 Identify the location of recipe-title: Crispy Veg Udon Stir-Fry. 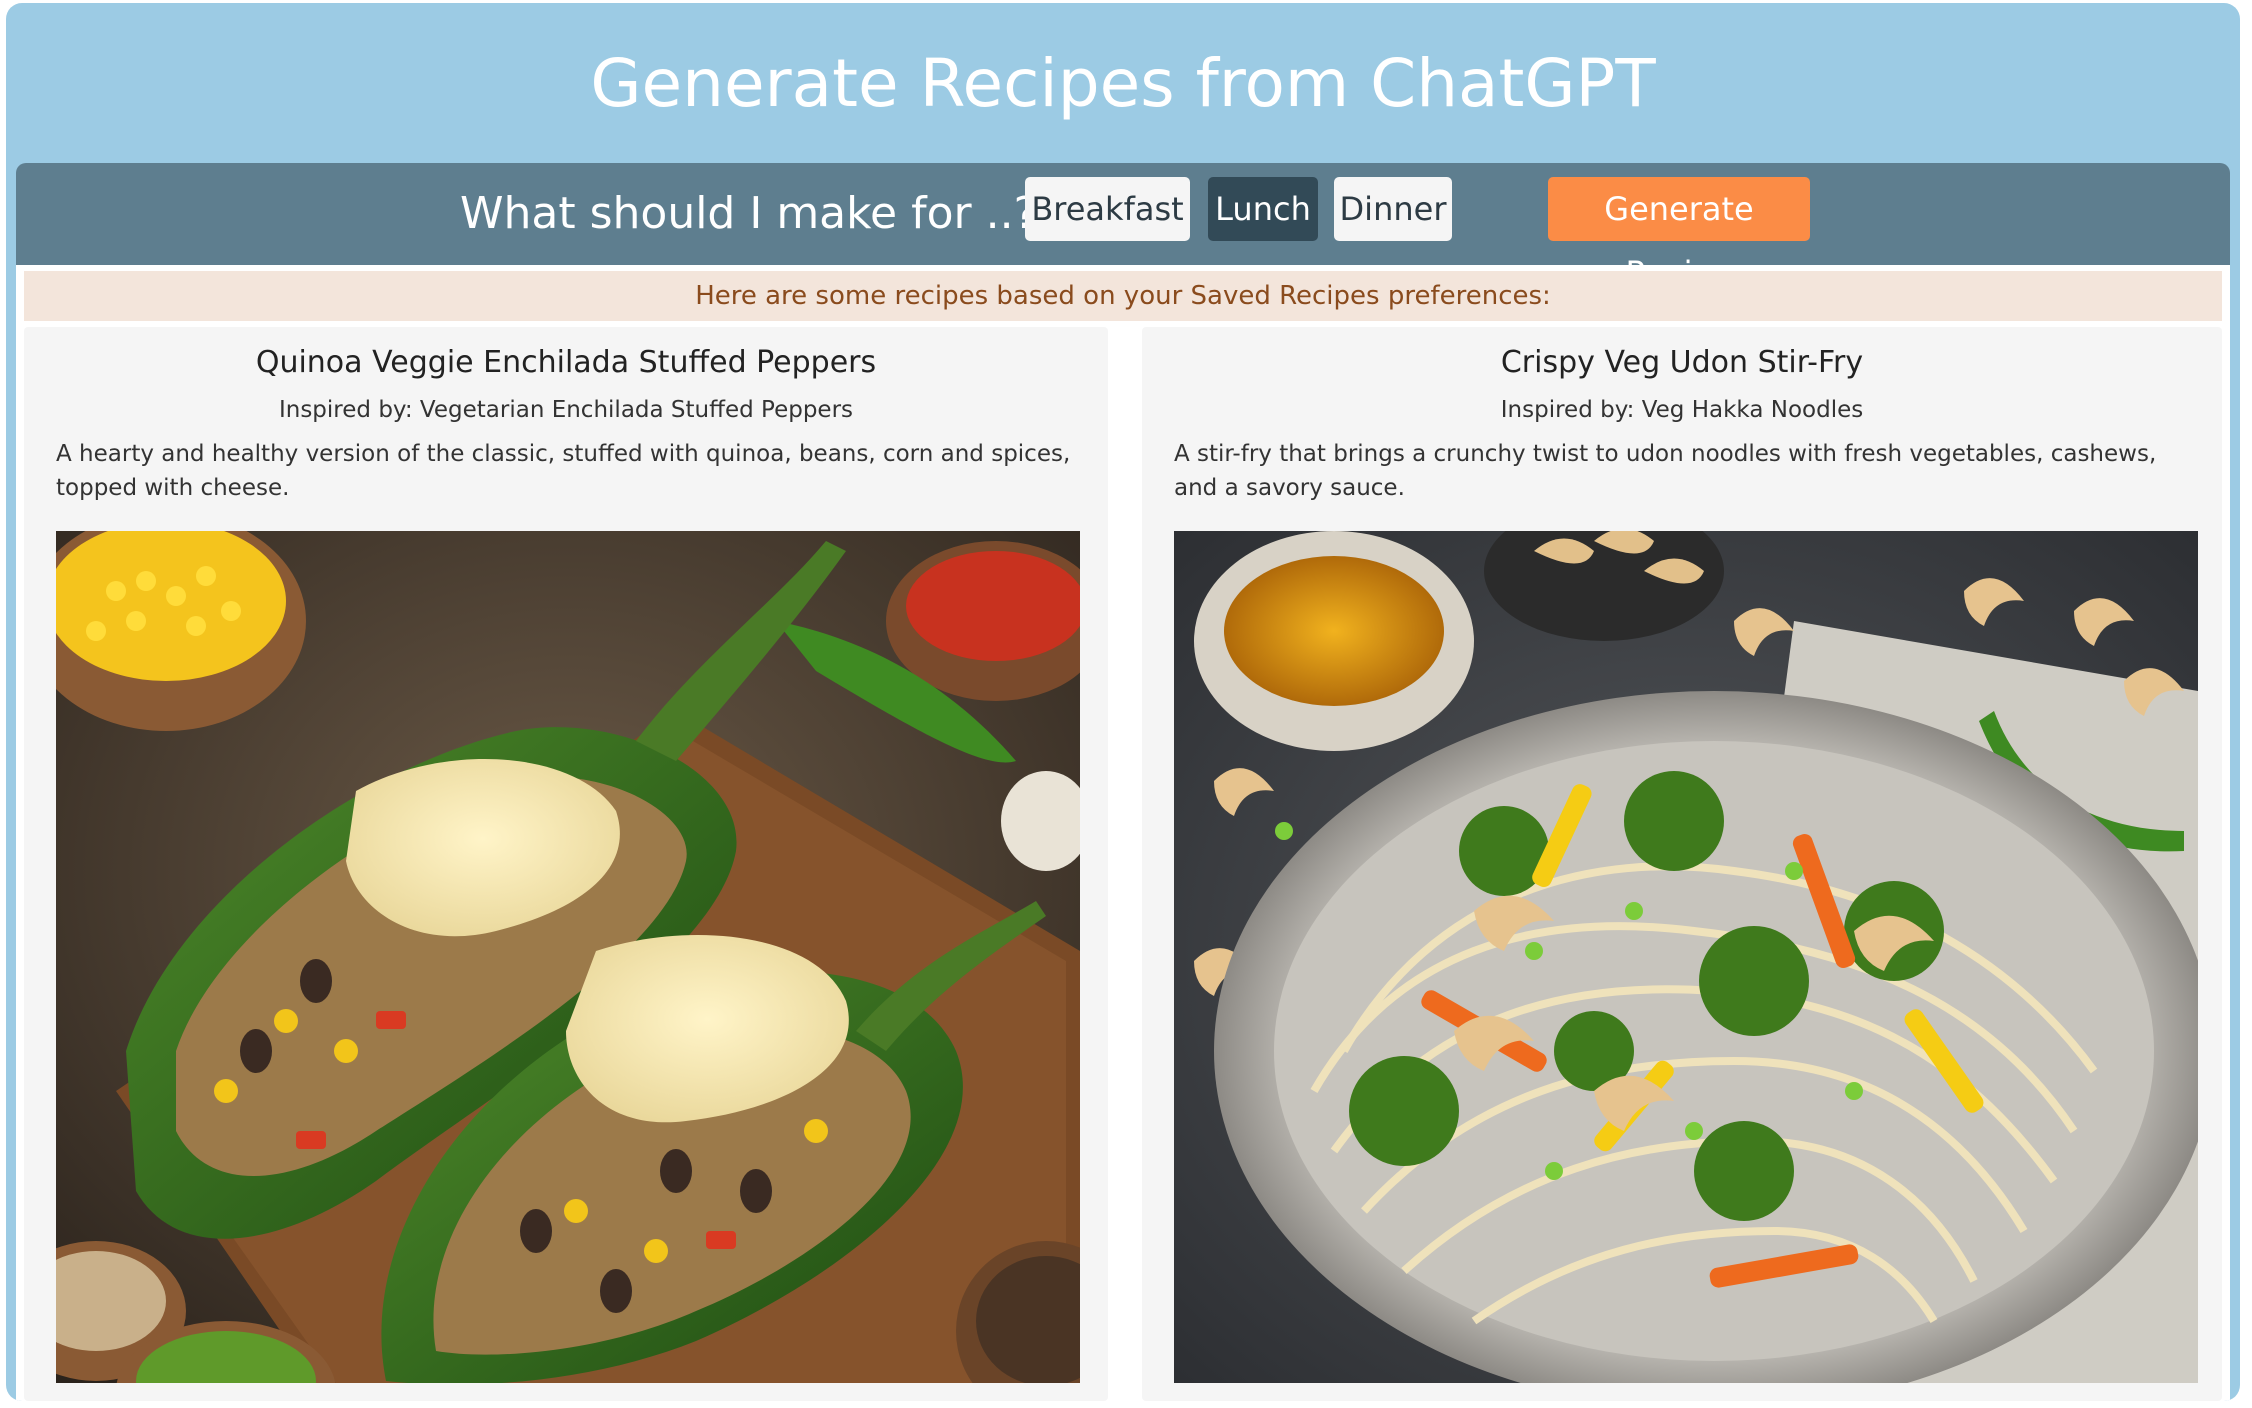
(1682, 362).